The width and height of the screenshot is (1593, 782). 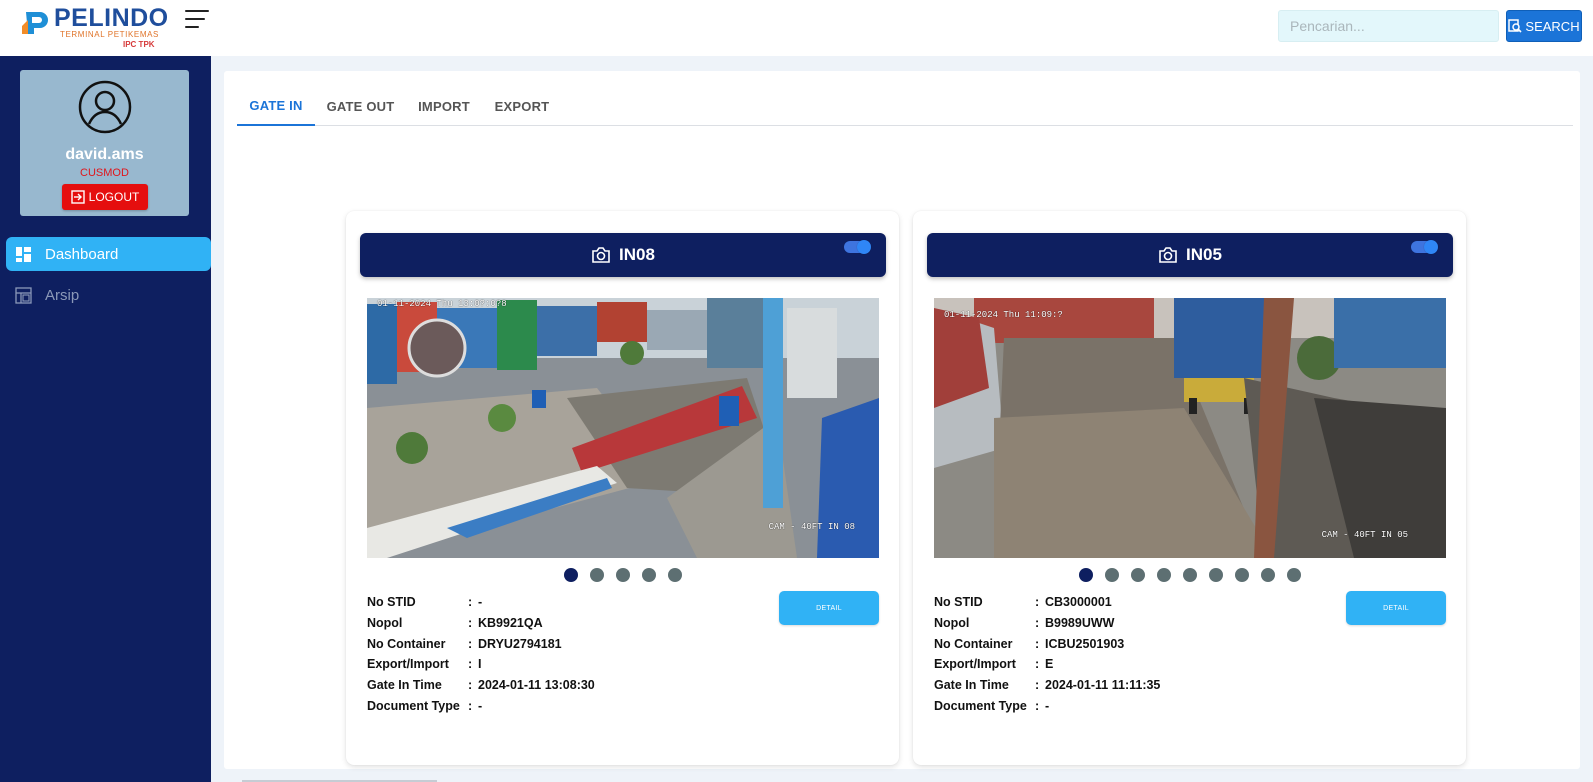 What do you see at coordinates (109, 34) in the screenshot?
I see `logo-subtitle: TERMINAL PETIKEMAS` at bounding box center [109, 34].